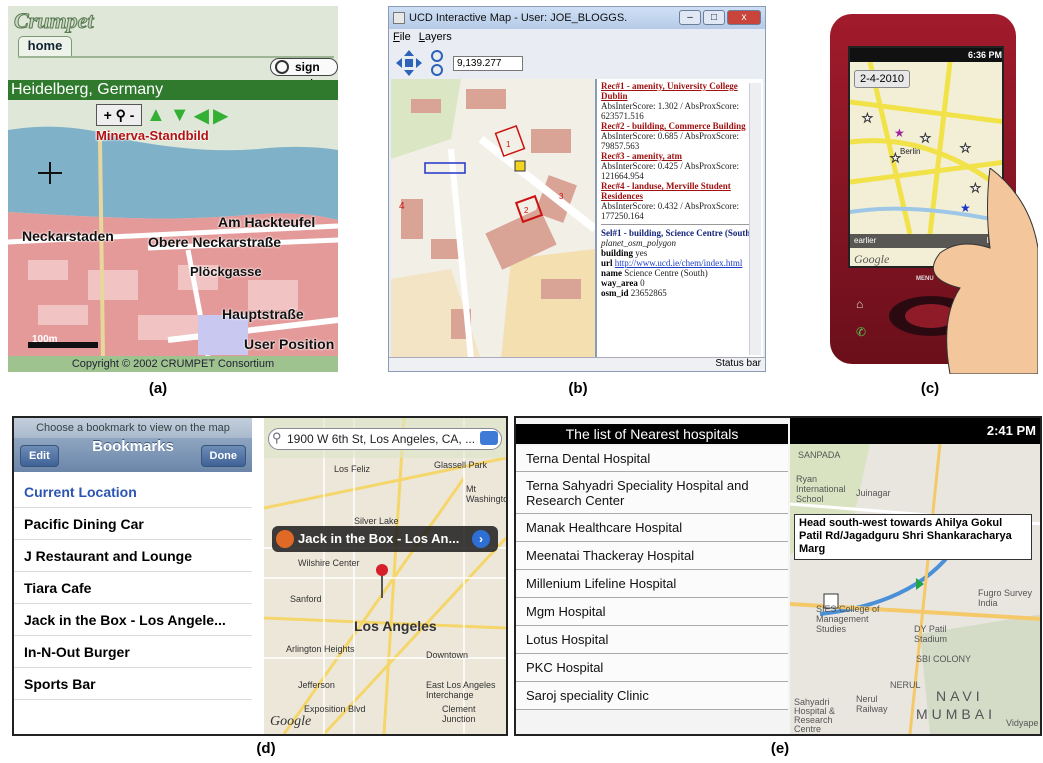  I want to click on nav-hint: Choose a bookmark to view on the map, so click(133, 428).